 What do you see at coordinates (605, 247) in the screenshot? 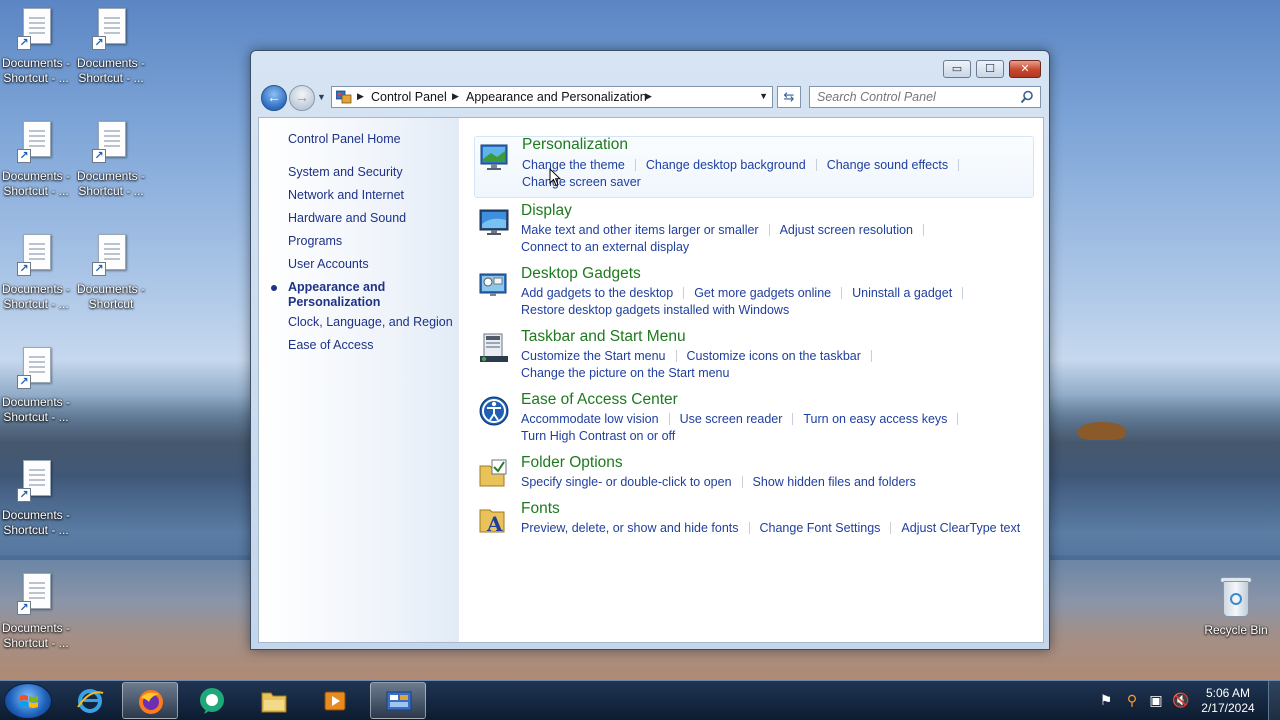
I see `link-connect-external-display: Connect to an external display` at bounding box center [605, 247].